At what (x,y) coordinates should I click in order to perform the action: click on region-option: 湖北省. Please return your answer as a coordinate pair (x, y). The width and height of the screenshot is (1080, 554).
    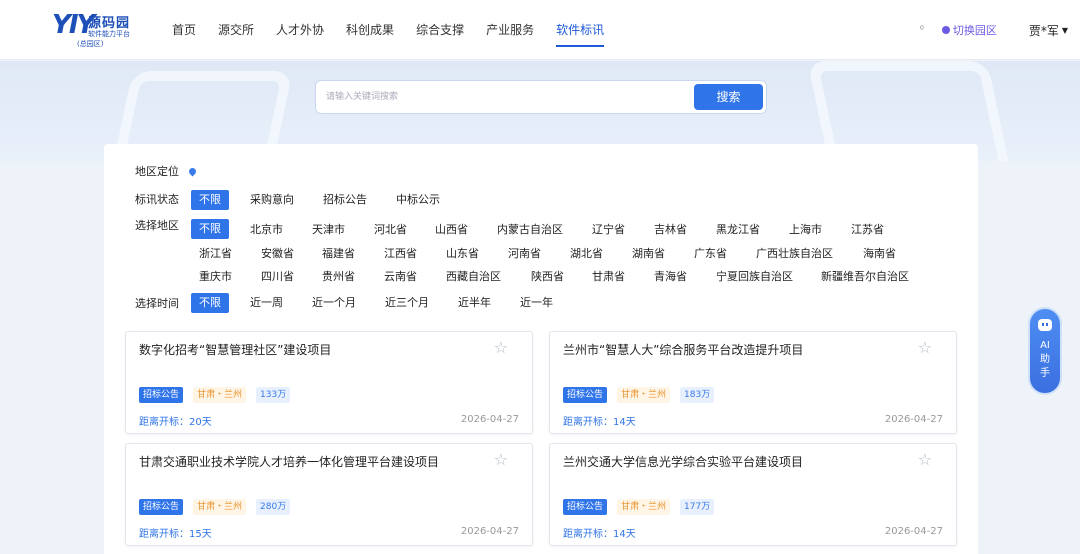
    Looking at the image, I should click on (586, 254).